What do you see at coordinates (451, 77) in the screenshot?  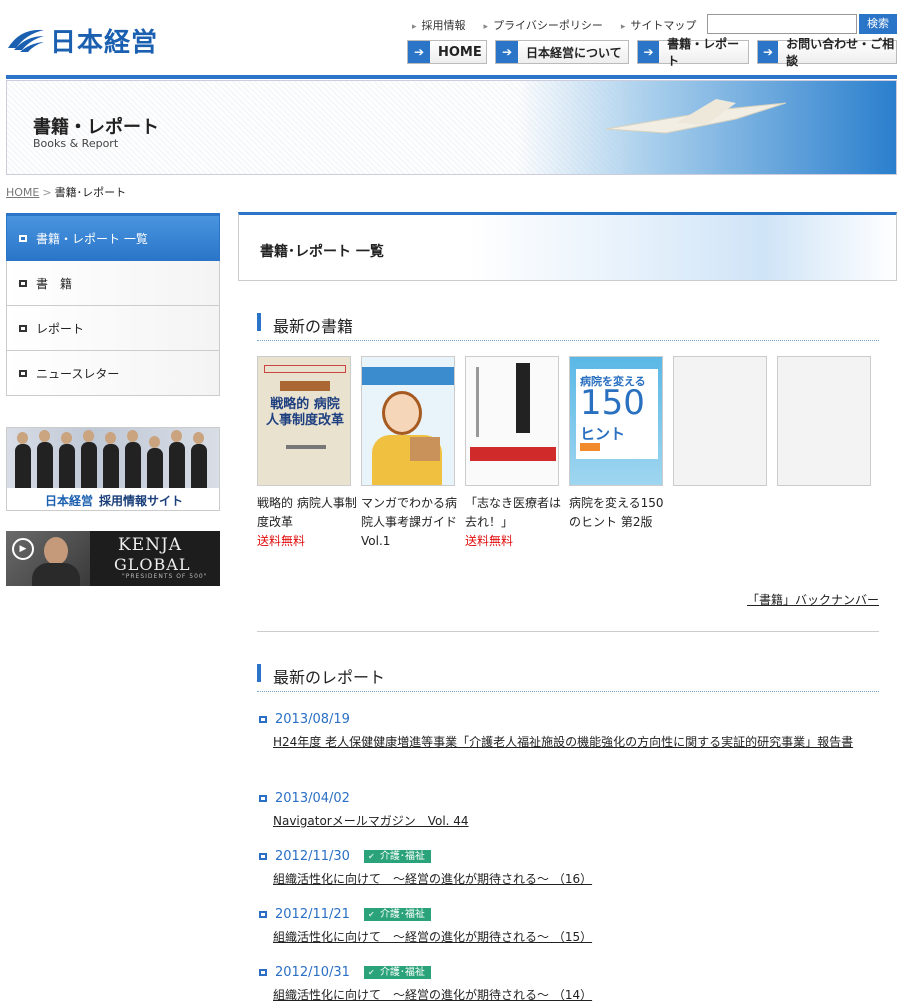 I see `header-divider` at bounding box center [451, 77].